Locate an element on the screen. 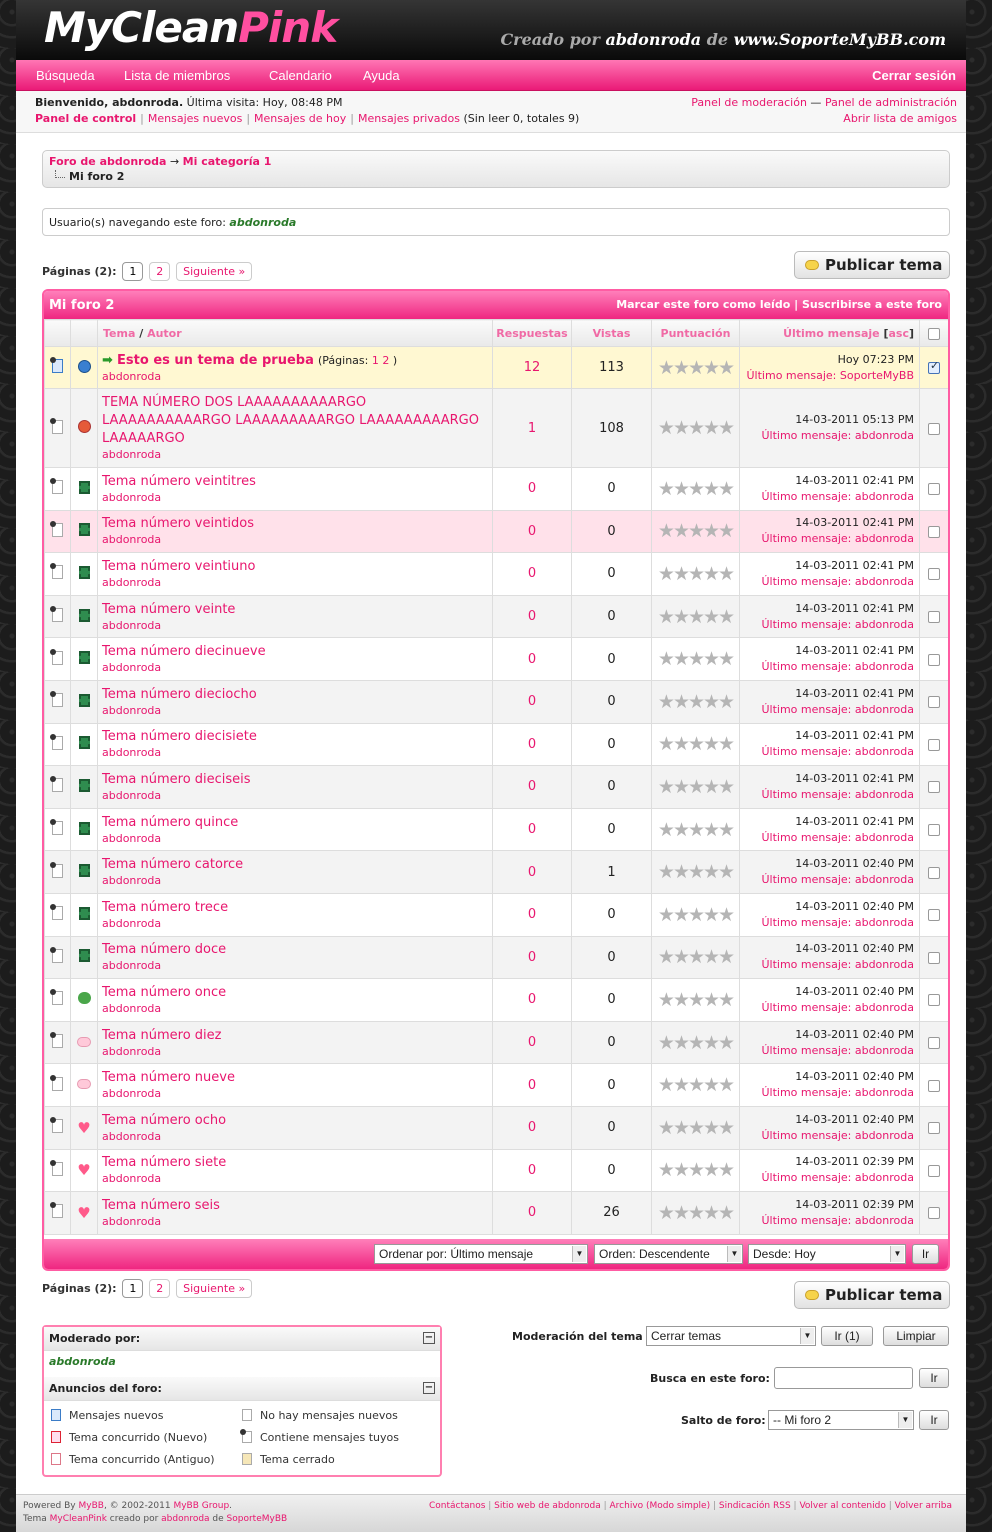 Image resolution: width=992 pixels, height=1532 pixels. thread-title: Tema número dieciocho is located at coordinates (179, 694).